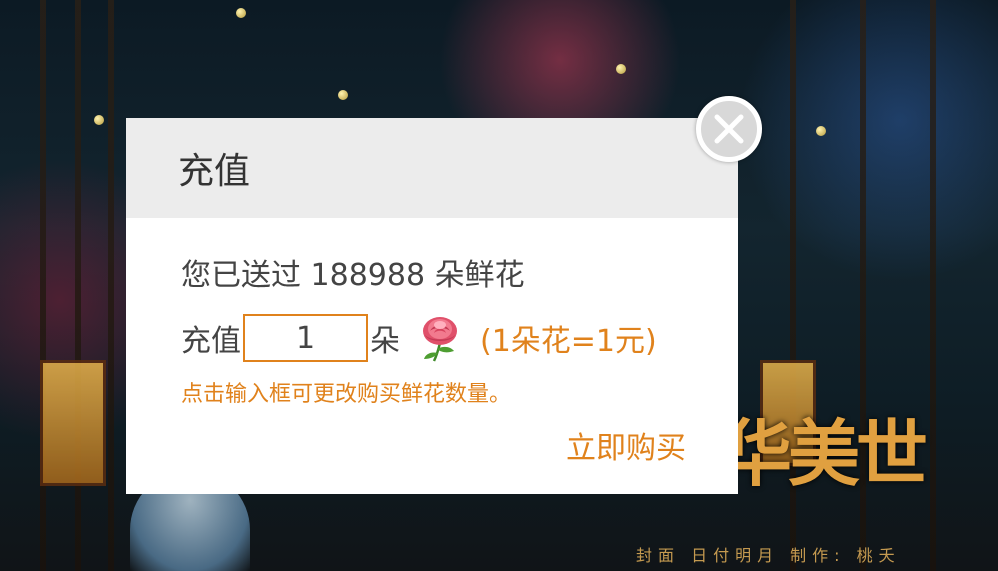 This screenshot has width=998, height=571. I want to click on hint-text: 点击输入框可更改购买鲜花数量。, so click(346, 394).